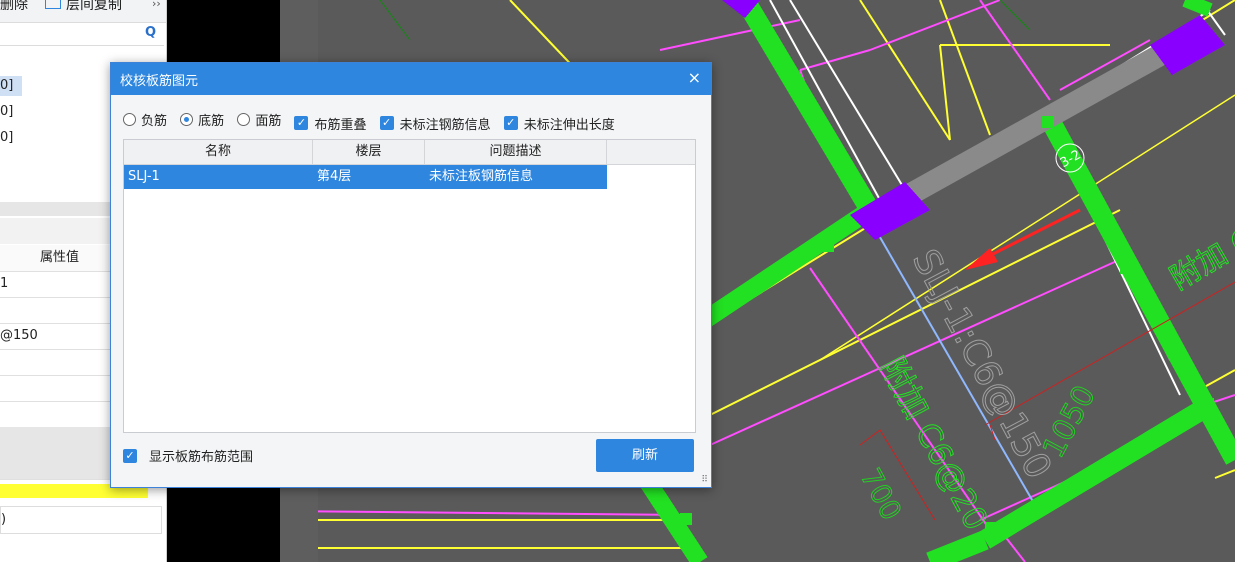 The height and width of the screenshot is (562, 1235). I want to click on negative-rebar-label: 负筋, so click(154, 121).